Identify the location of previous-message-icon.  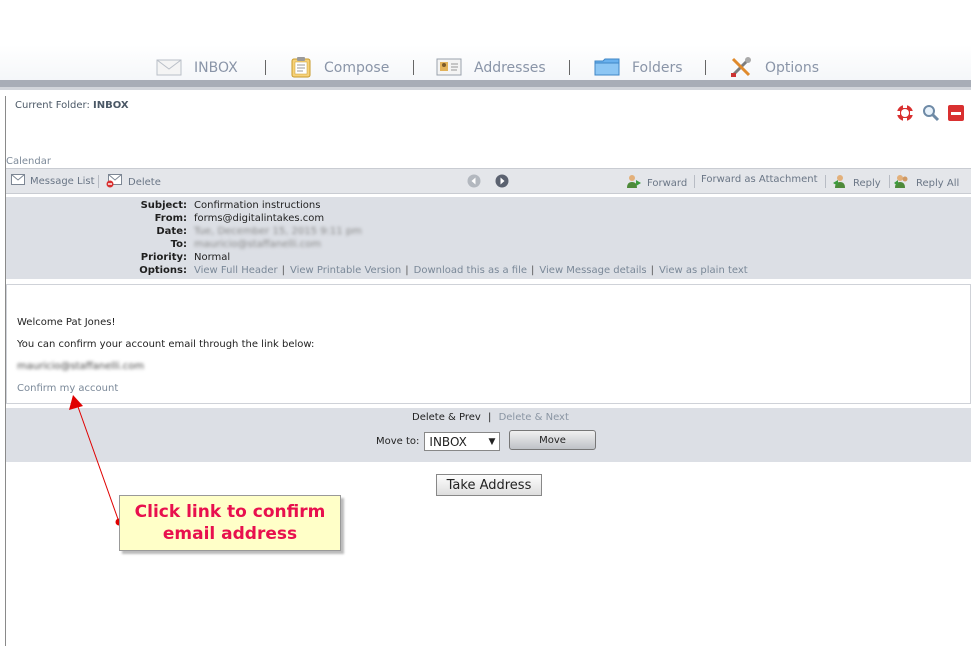
(474, 182).